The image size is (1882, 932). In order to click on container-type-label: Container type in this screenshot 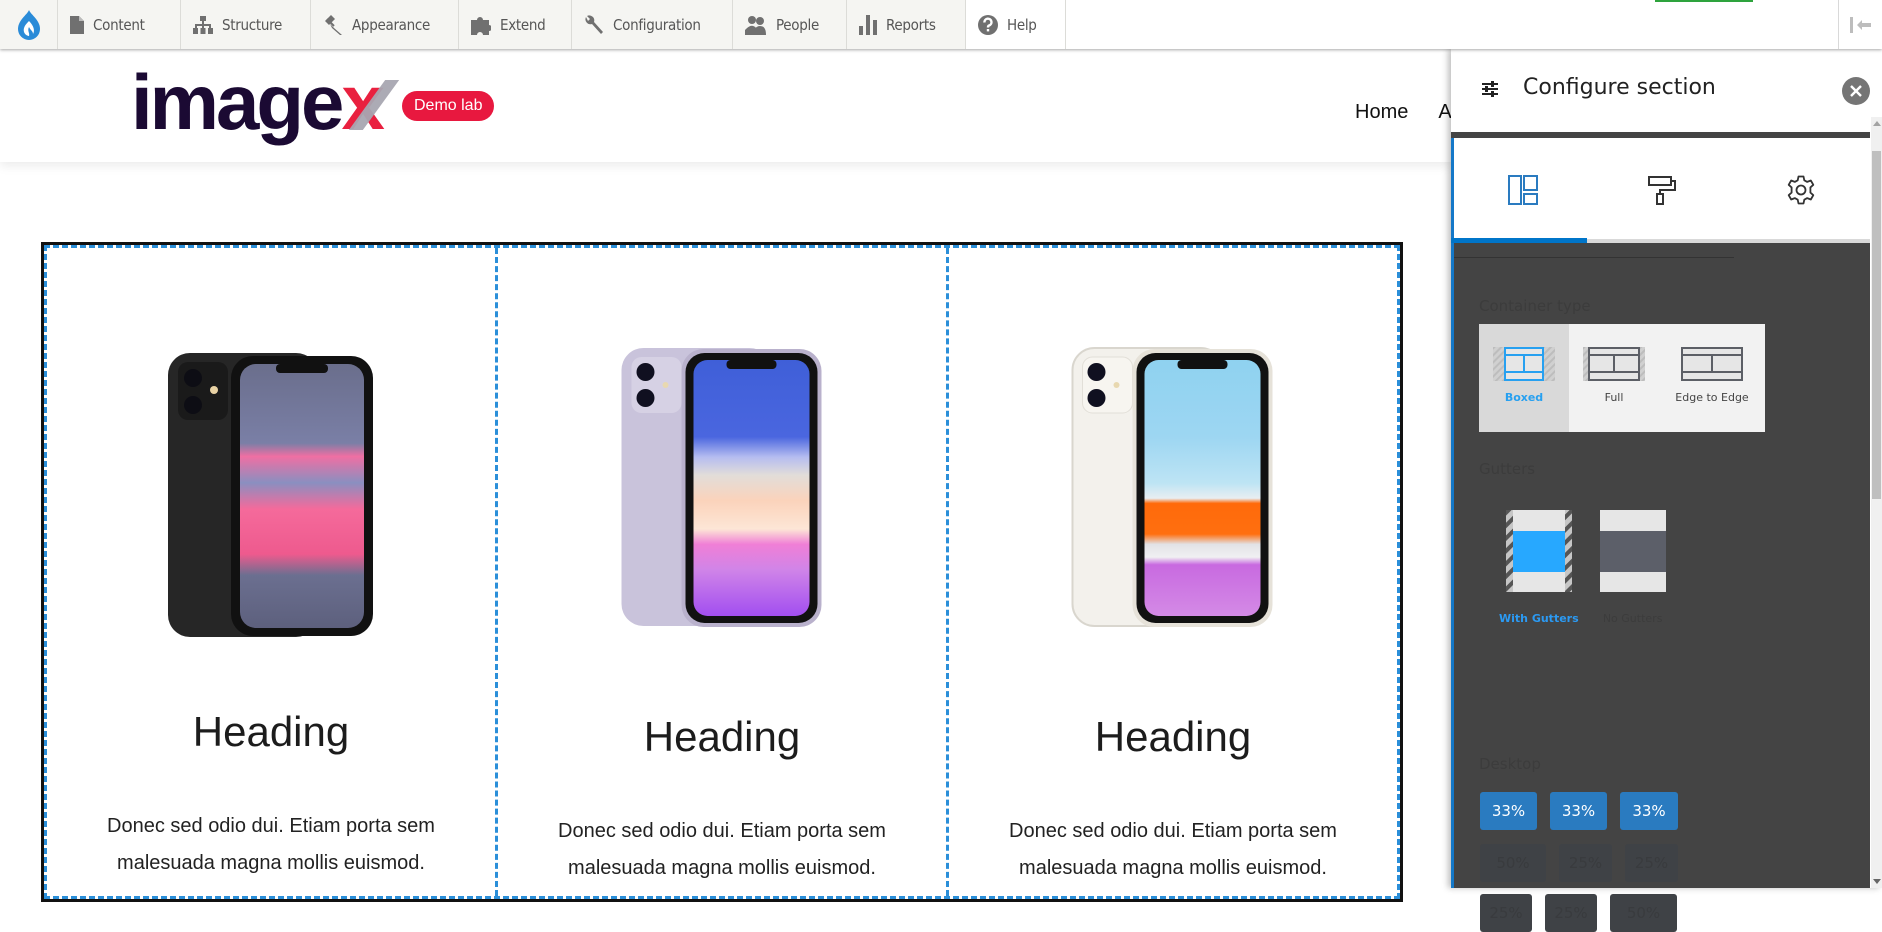, I will do `click(1535, 306)`.